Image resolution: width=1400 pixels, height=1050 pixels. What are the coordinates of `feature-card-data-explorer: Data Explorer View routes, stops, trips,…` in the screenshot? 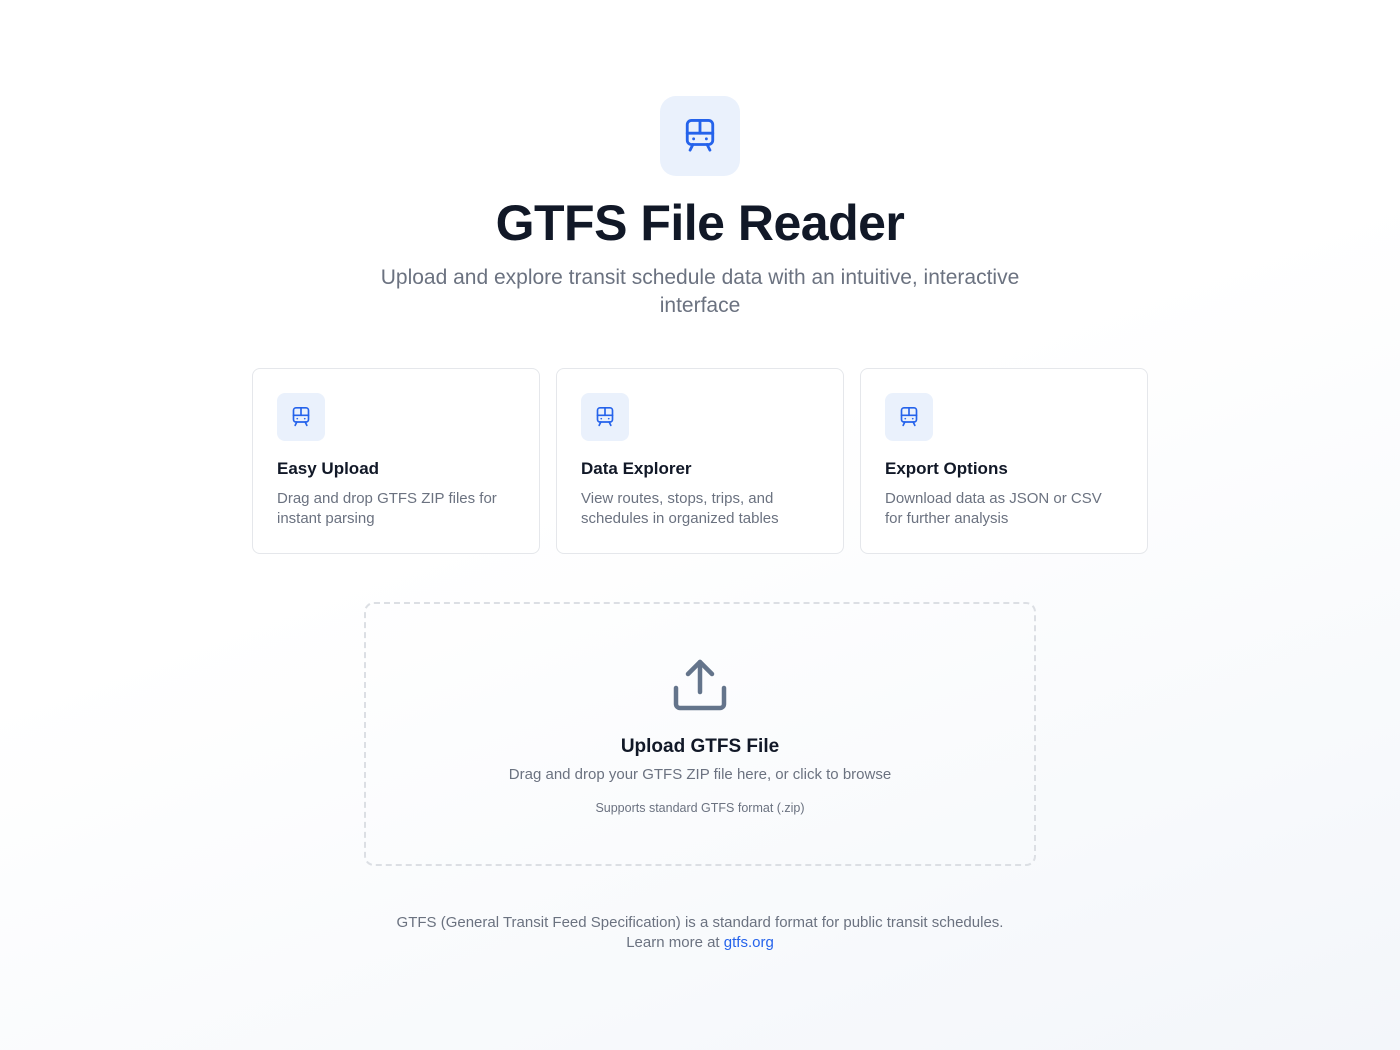 It's located at (700, 461).